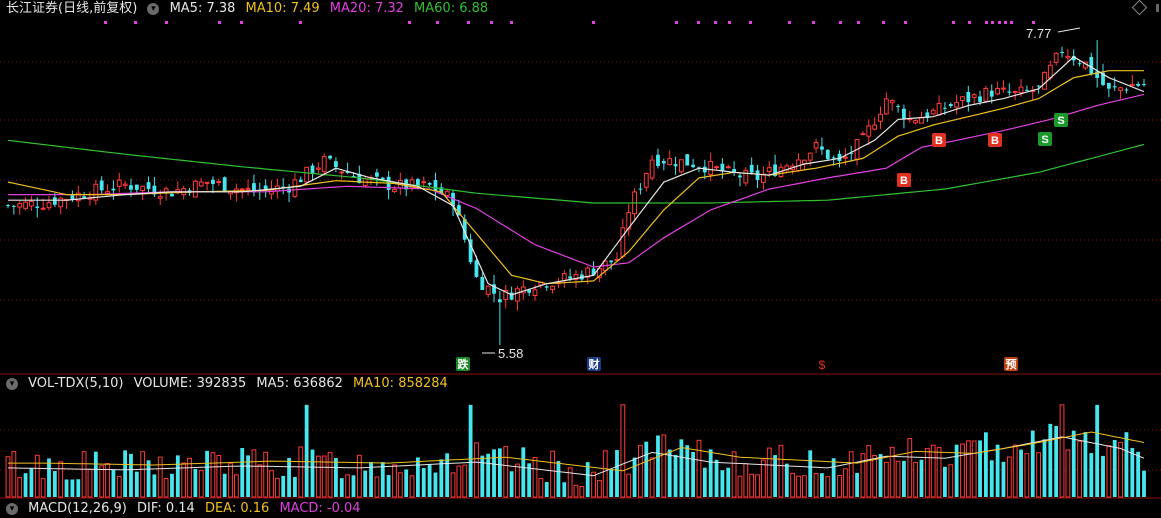 This screenshot has height=518, width=1161. What do you see at coordinates (904, 181) in the screenshot?
I see `buy-marker: B` at bounding box center [904, 181].